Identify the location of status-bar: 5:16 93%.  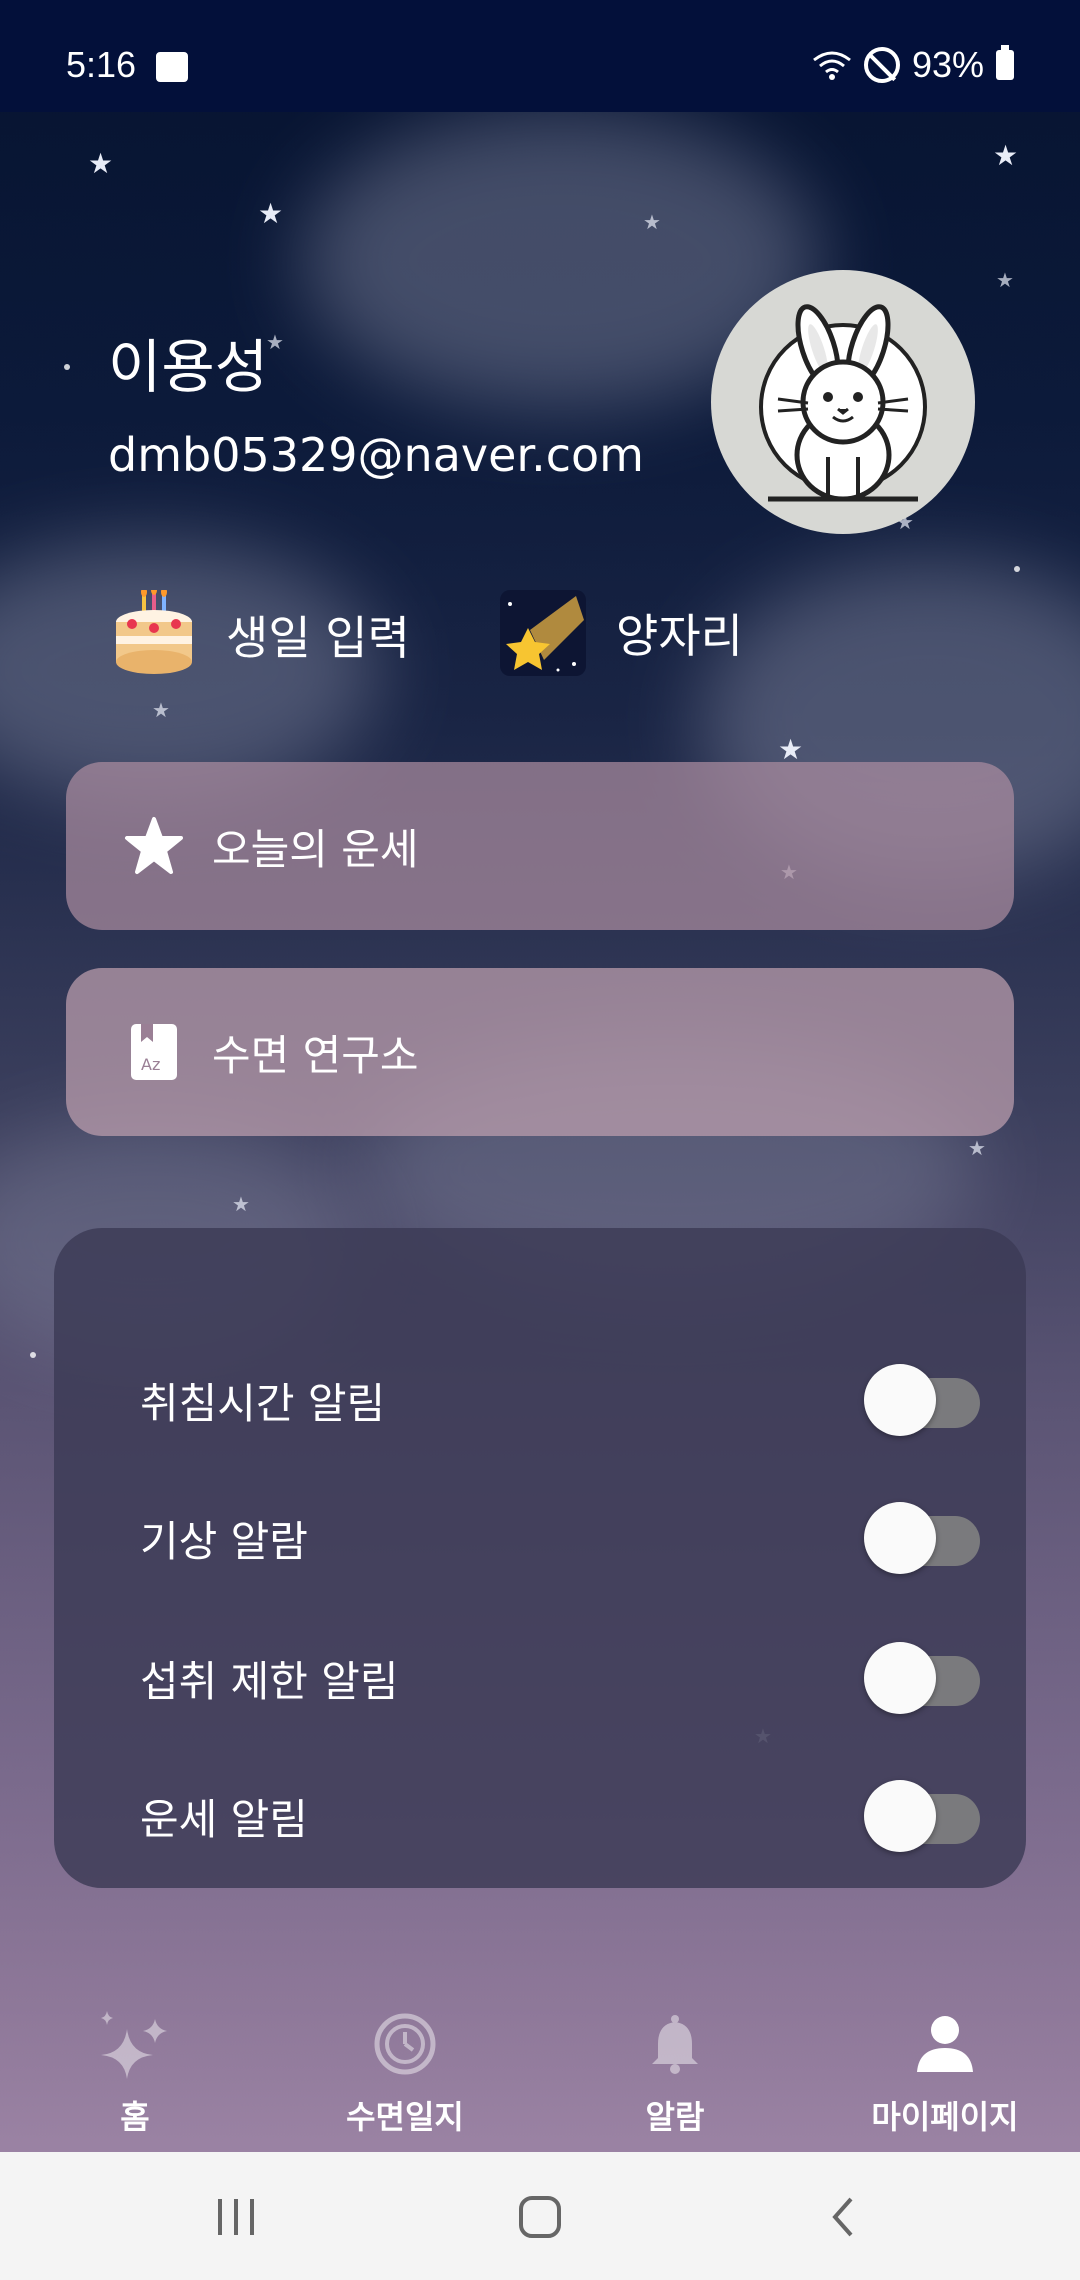
(540, 56).